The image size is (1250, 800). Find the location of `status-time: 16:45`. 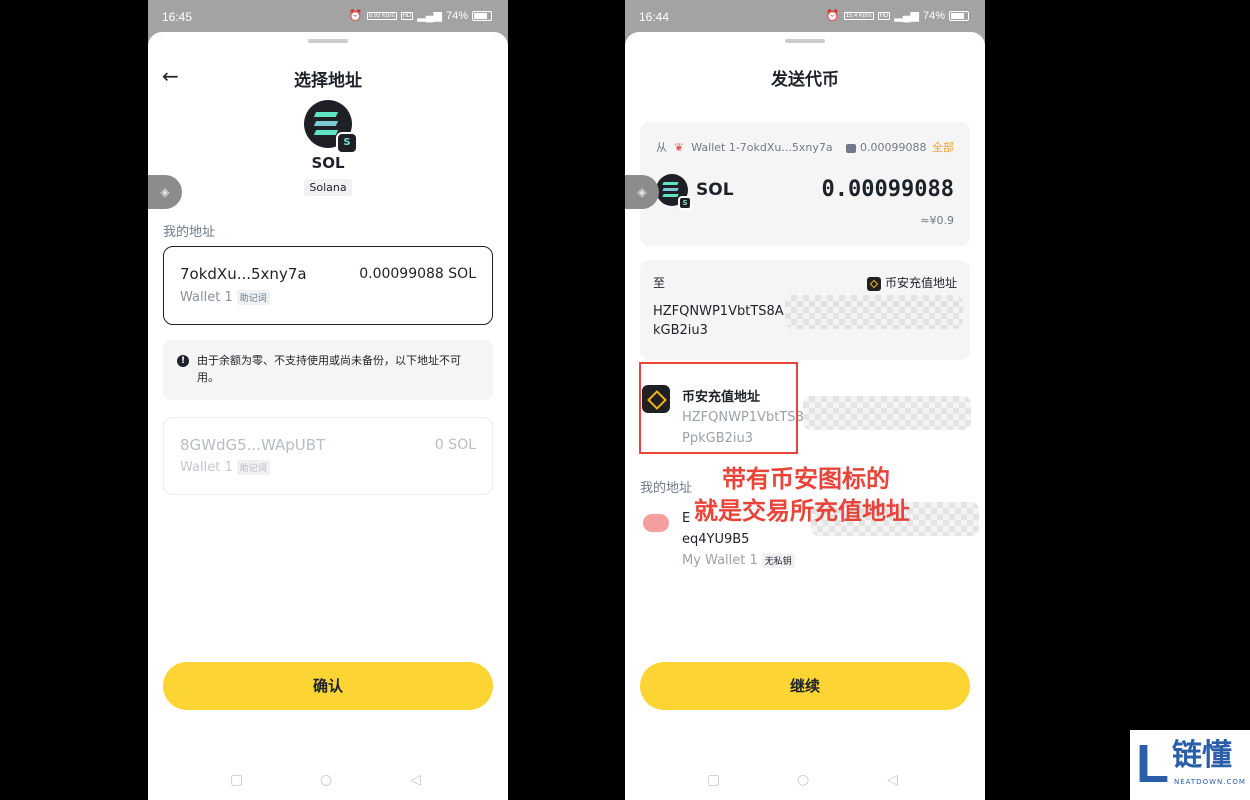

status-time: 16:45 is located at coordinates (177, 17).